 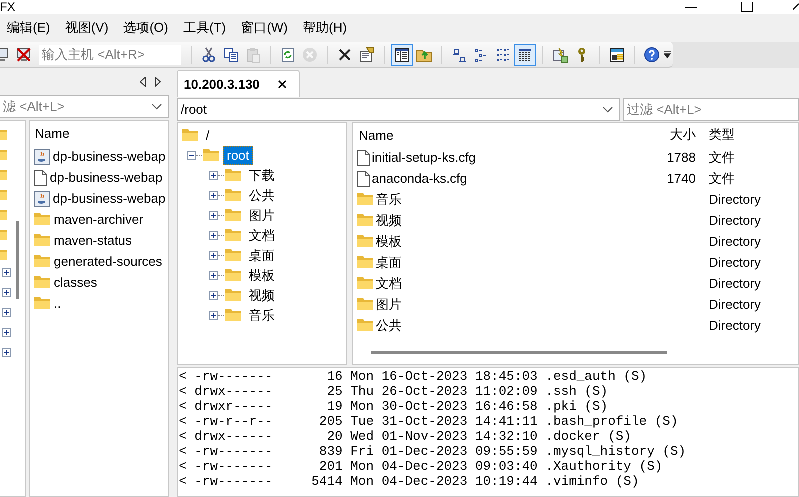 I want to click on file-size: 1740, so click(x=681, y=178).